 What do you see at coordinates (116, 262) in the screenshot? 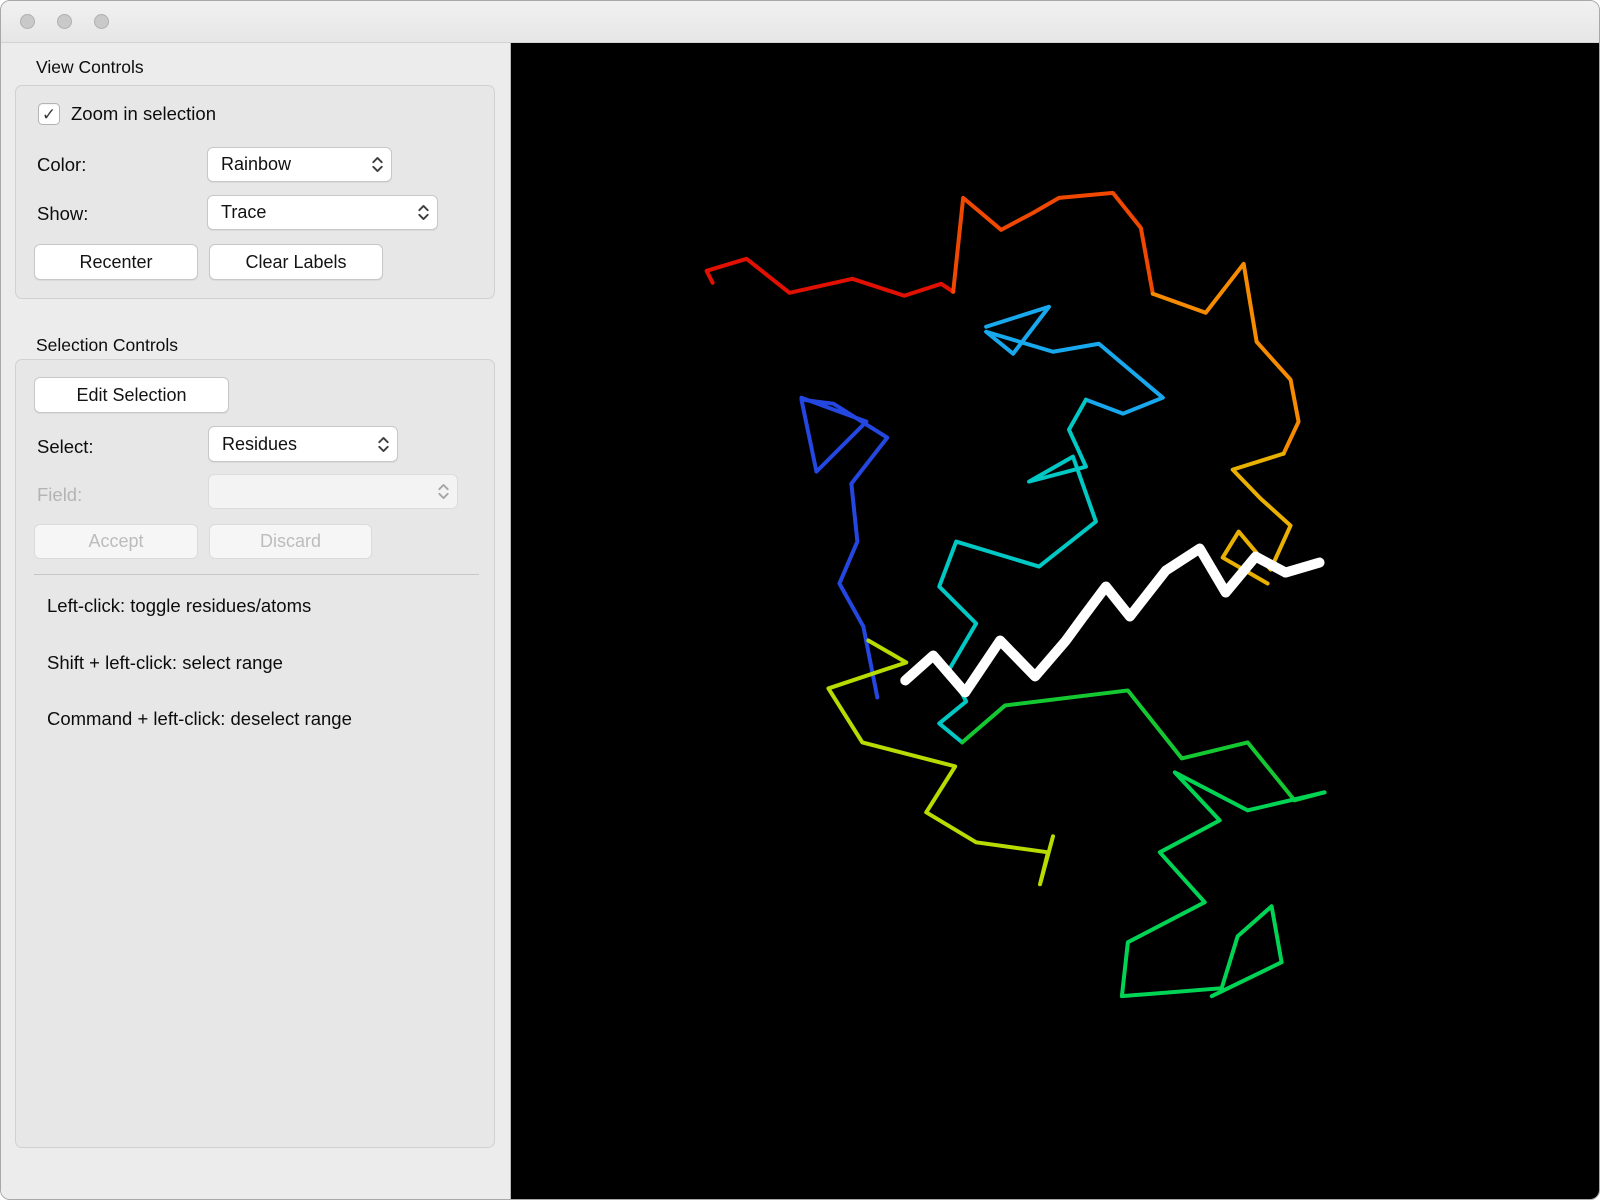
I see `recenter-button: Recenter` at bounding box center [116, 262].